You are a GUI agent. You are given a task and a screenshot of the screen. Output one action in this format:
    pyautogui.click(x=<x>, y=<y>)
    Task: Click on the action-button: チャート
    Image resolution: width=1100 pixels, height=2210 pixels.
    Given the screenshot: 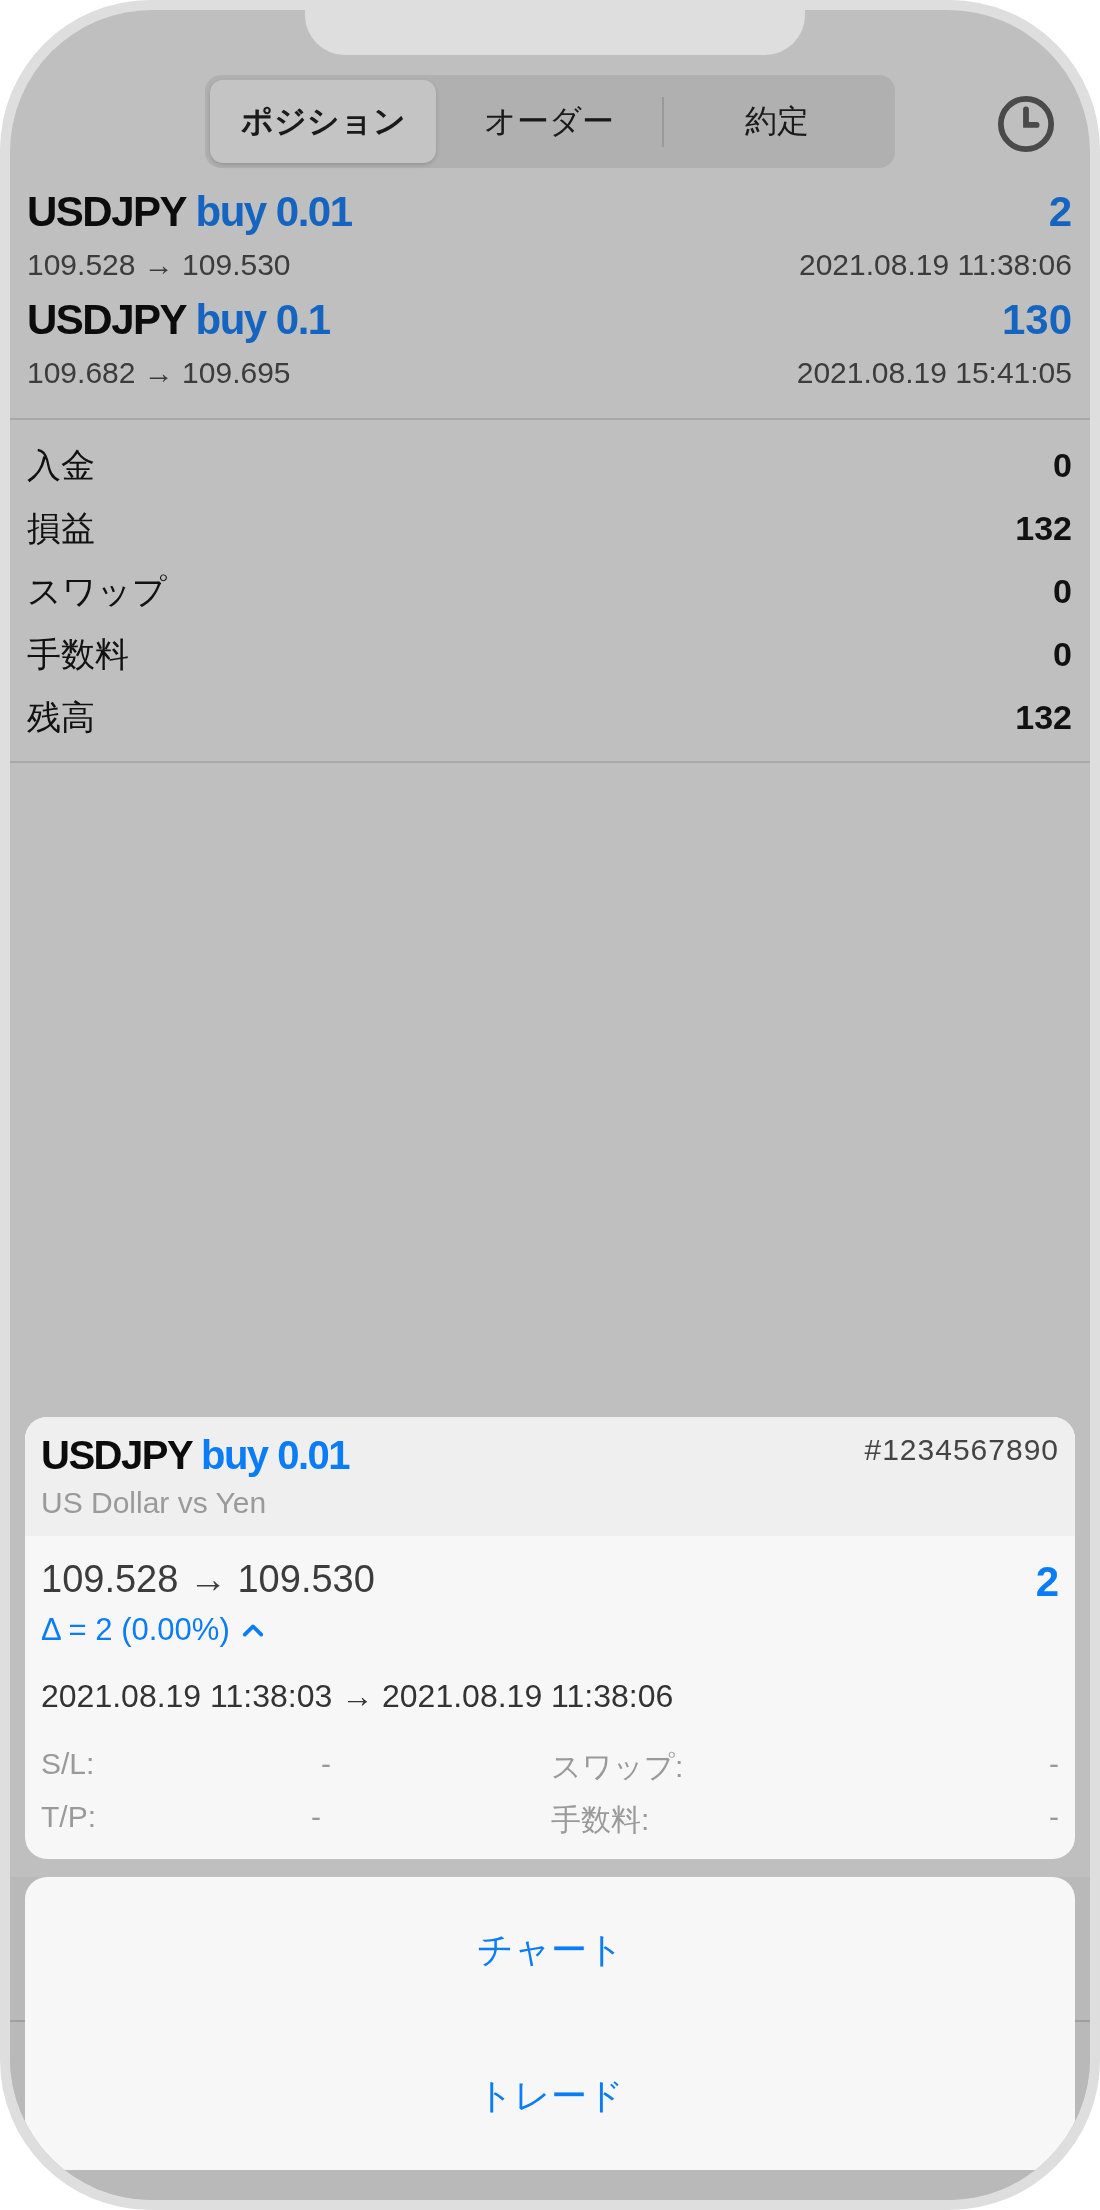 What is the action you would take?
    pyautogui.click(x=550, y=1950)
    